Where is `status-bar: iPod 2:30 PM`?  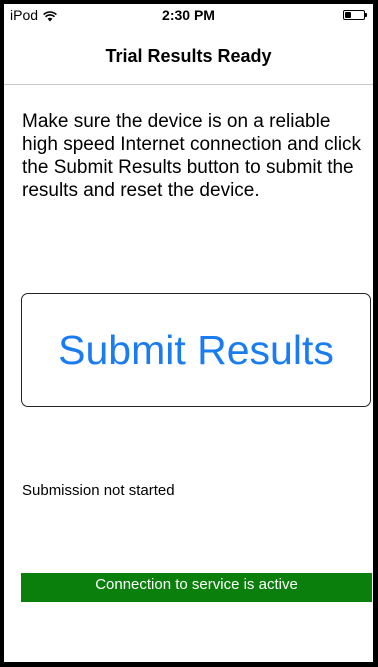 status-bar: iPod 2:30 PM is located at coordinates (188, 15).